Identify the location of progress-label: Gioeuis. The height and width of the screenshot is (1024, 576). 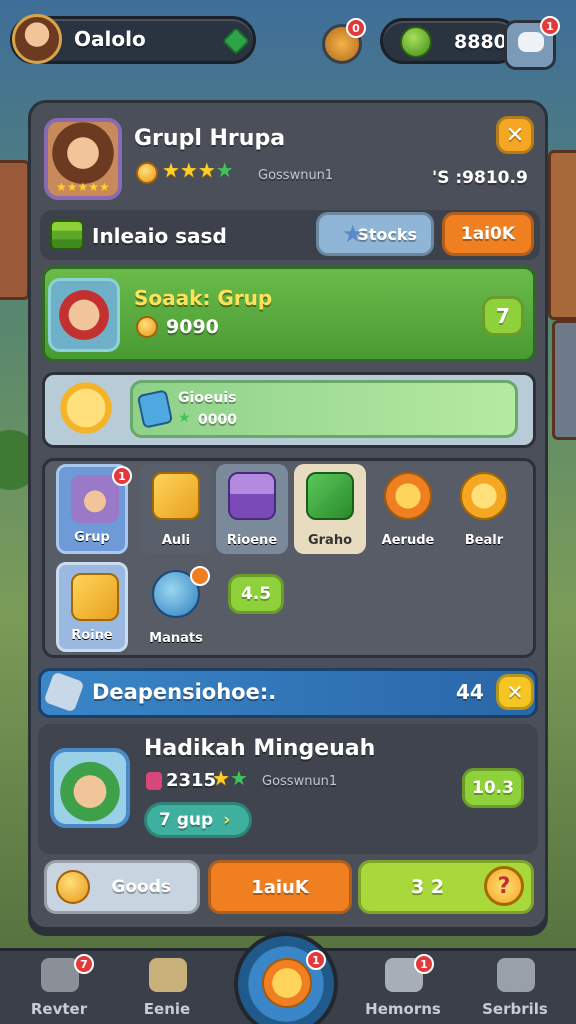
(207, 398).